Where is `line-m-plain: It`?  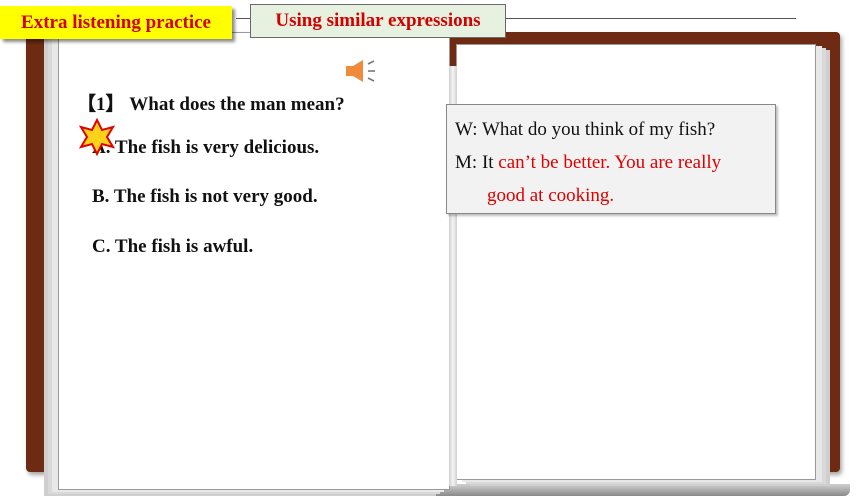
line-m-plain: It is located at coordinates (487, 162).